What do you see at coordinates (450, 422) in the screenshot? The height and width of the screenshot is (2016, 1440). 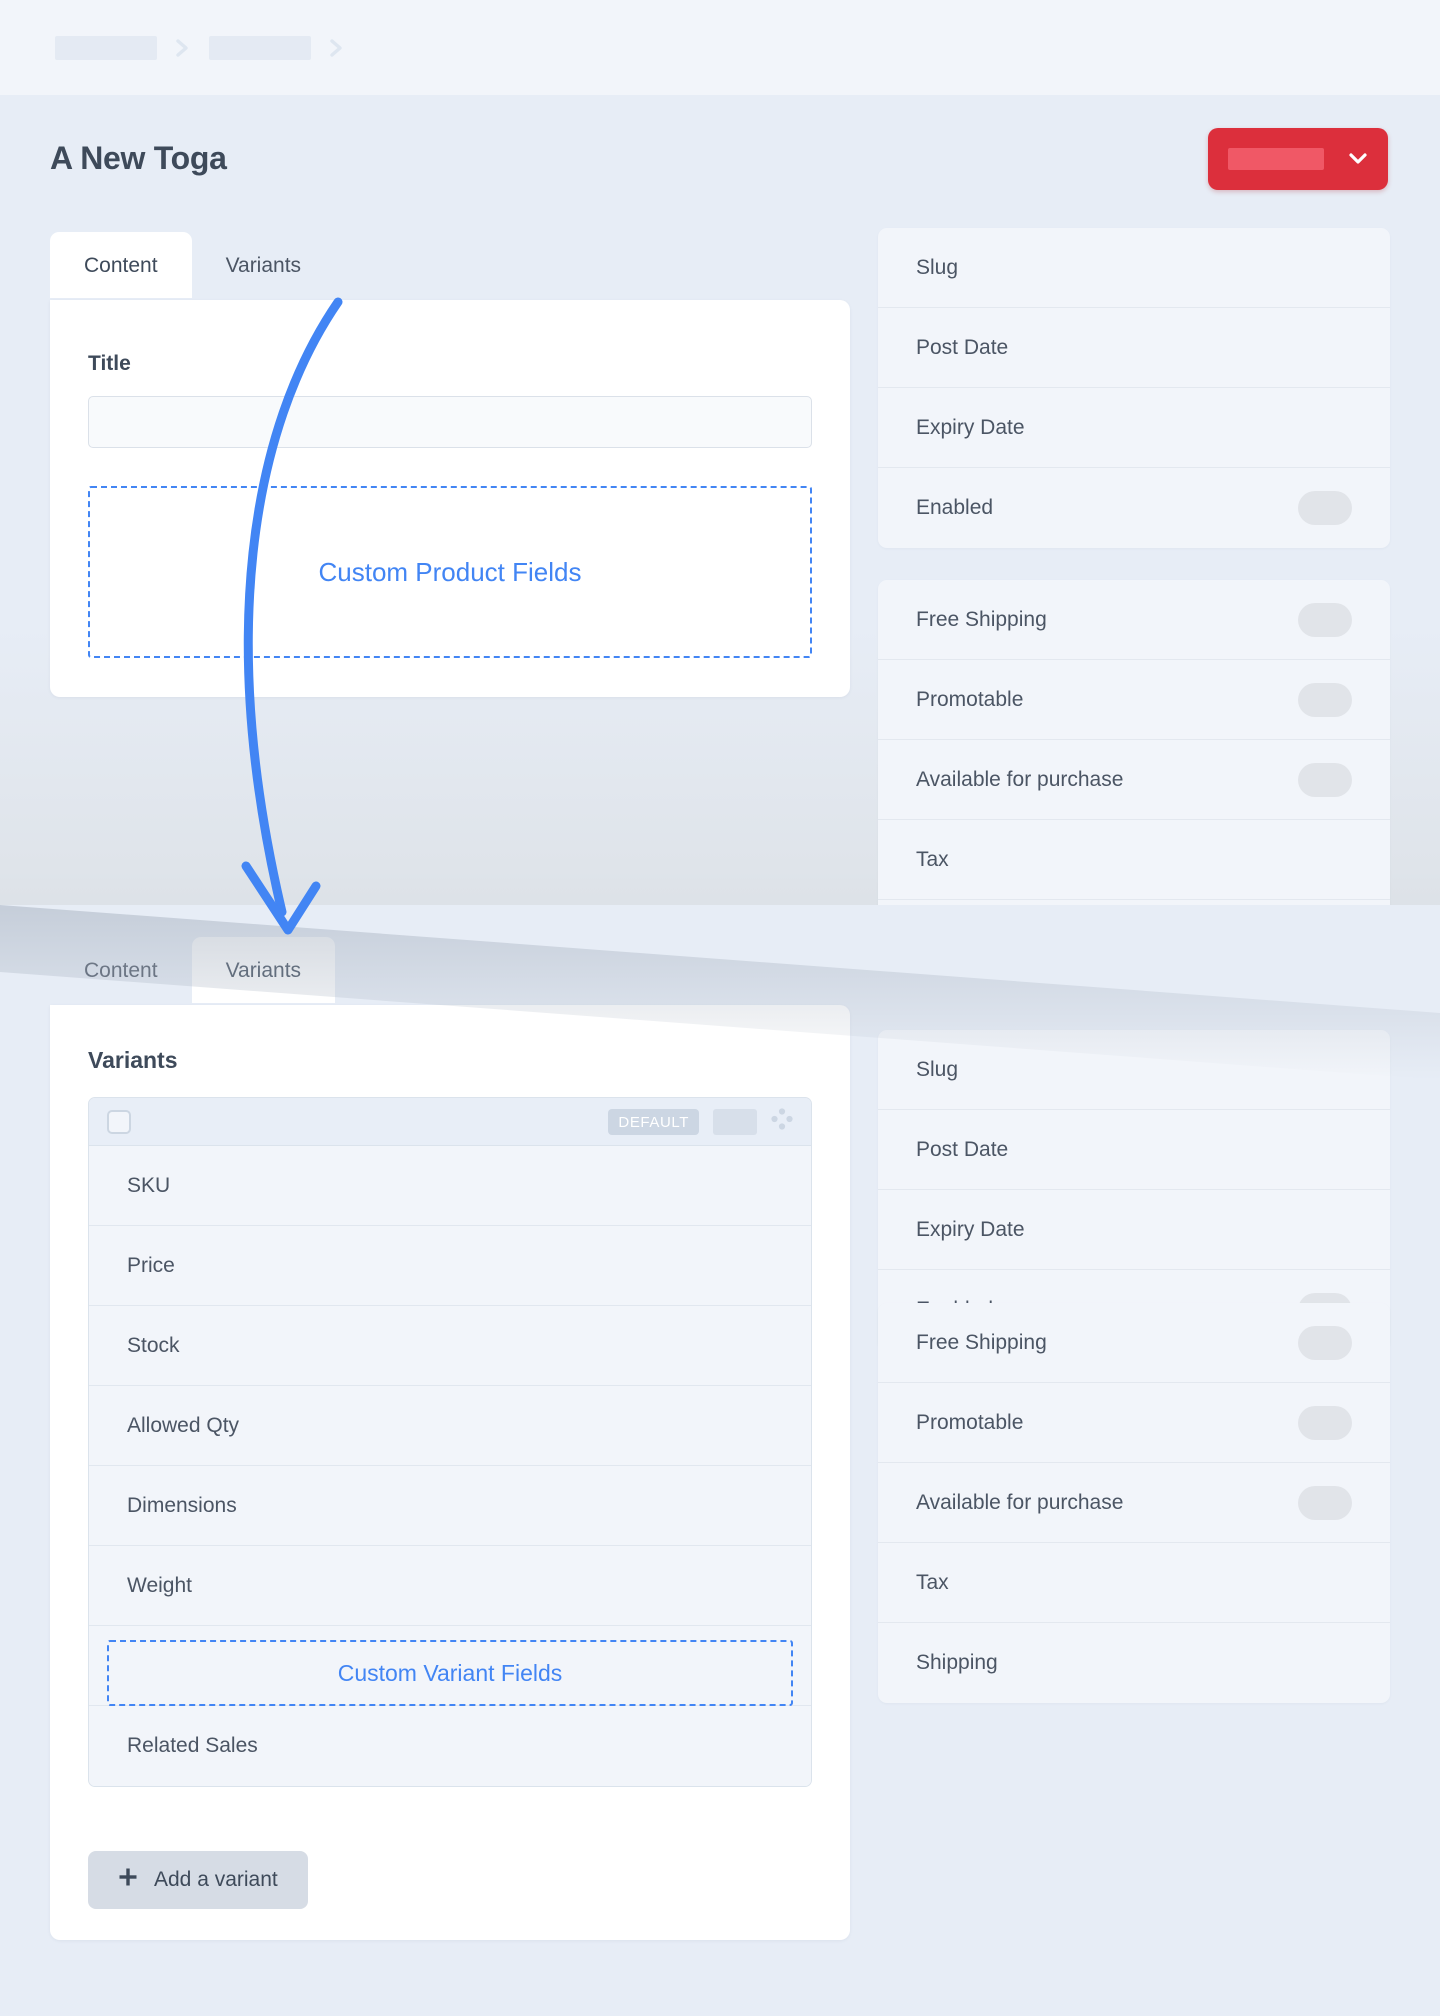 I see `title-input` at bounding box center [450, 422].